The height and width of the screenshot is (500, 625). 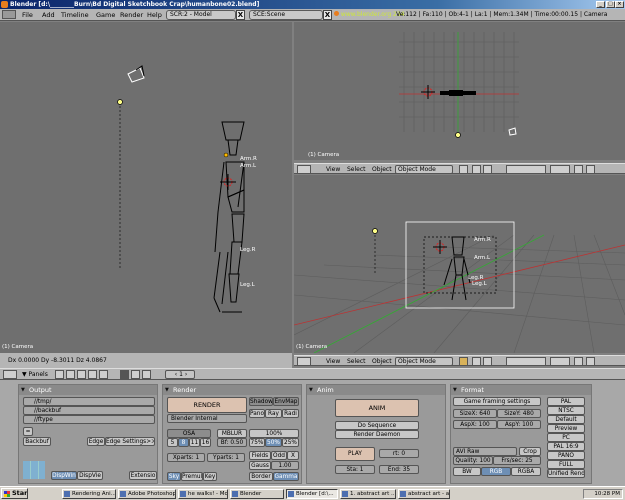 What do you see at coordinates (37, 441) in the screenshot?
I see `backbuf-toggle: Backbuf` at bounding box center [37, 441].